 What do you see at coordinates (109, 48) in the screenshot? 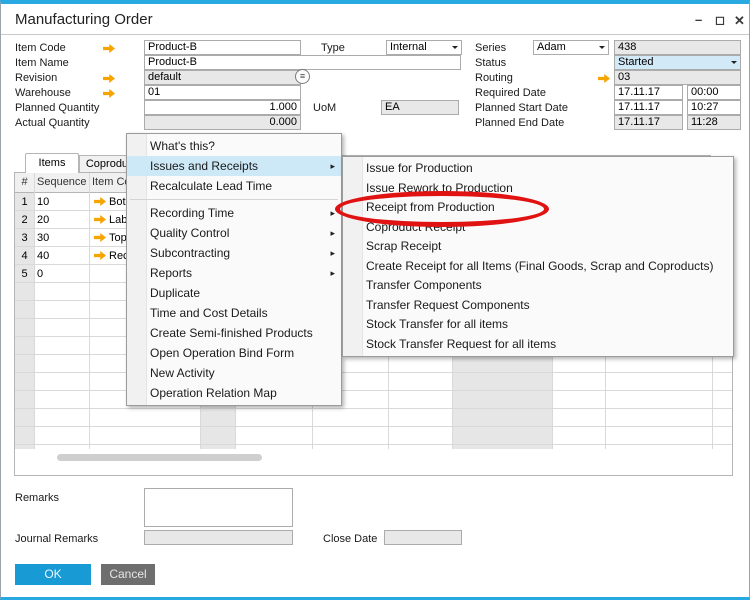
I see `item-code-link-arrow-icon` at bounding box center [109, 48].